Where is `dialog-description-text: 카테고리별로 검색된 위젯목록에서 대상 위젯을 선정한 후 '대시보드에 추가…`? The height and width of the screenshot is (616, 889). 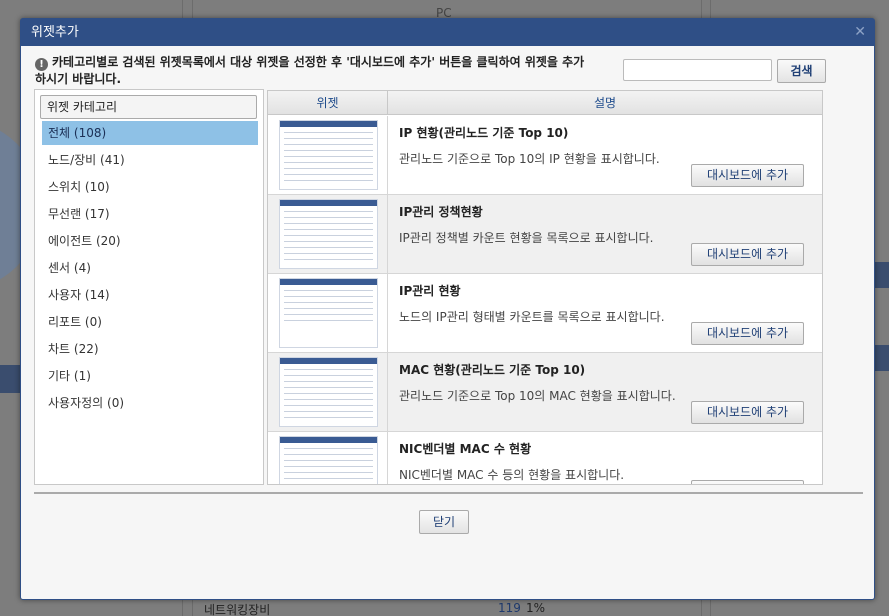 dialog-description-text: 카테고리별로 검색된 위젯목록에서 대상 위젯을 선정한 후 '대시보드에 추가… is located at coordinates (310, 70).